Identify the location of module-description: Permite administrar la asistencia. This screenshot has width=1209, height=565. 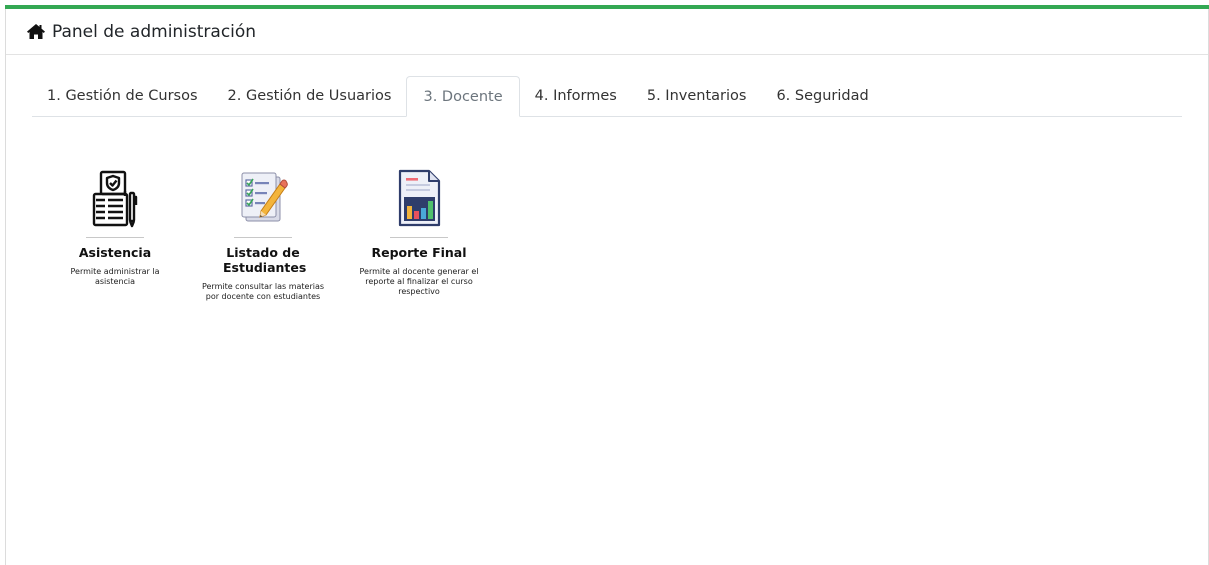
(115, 276).